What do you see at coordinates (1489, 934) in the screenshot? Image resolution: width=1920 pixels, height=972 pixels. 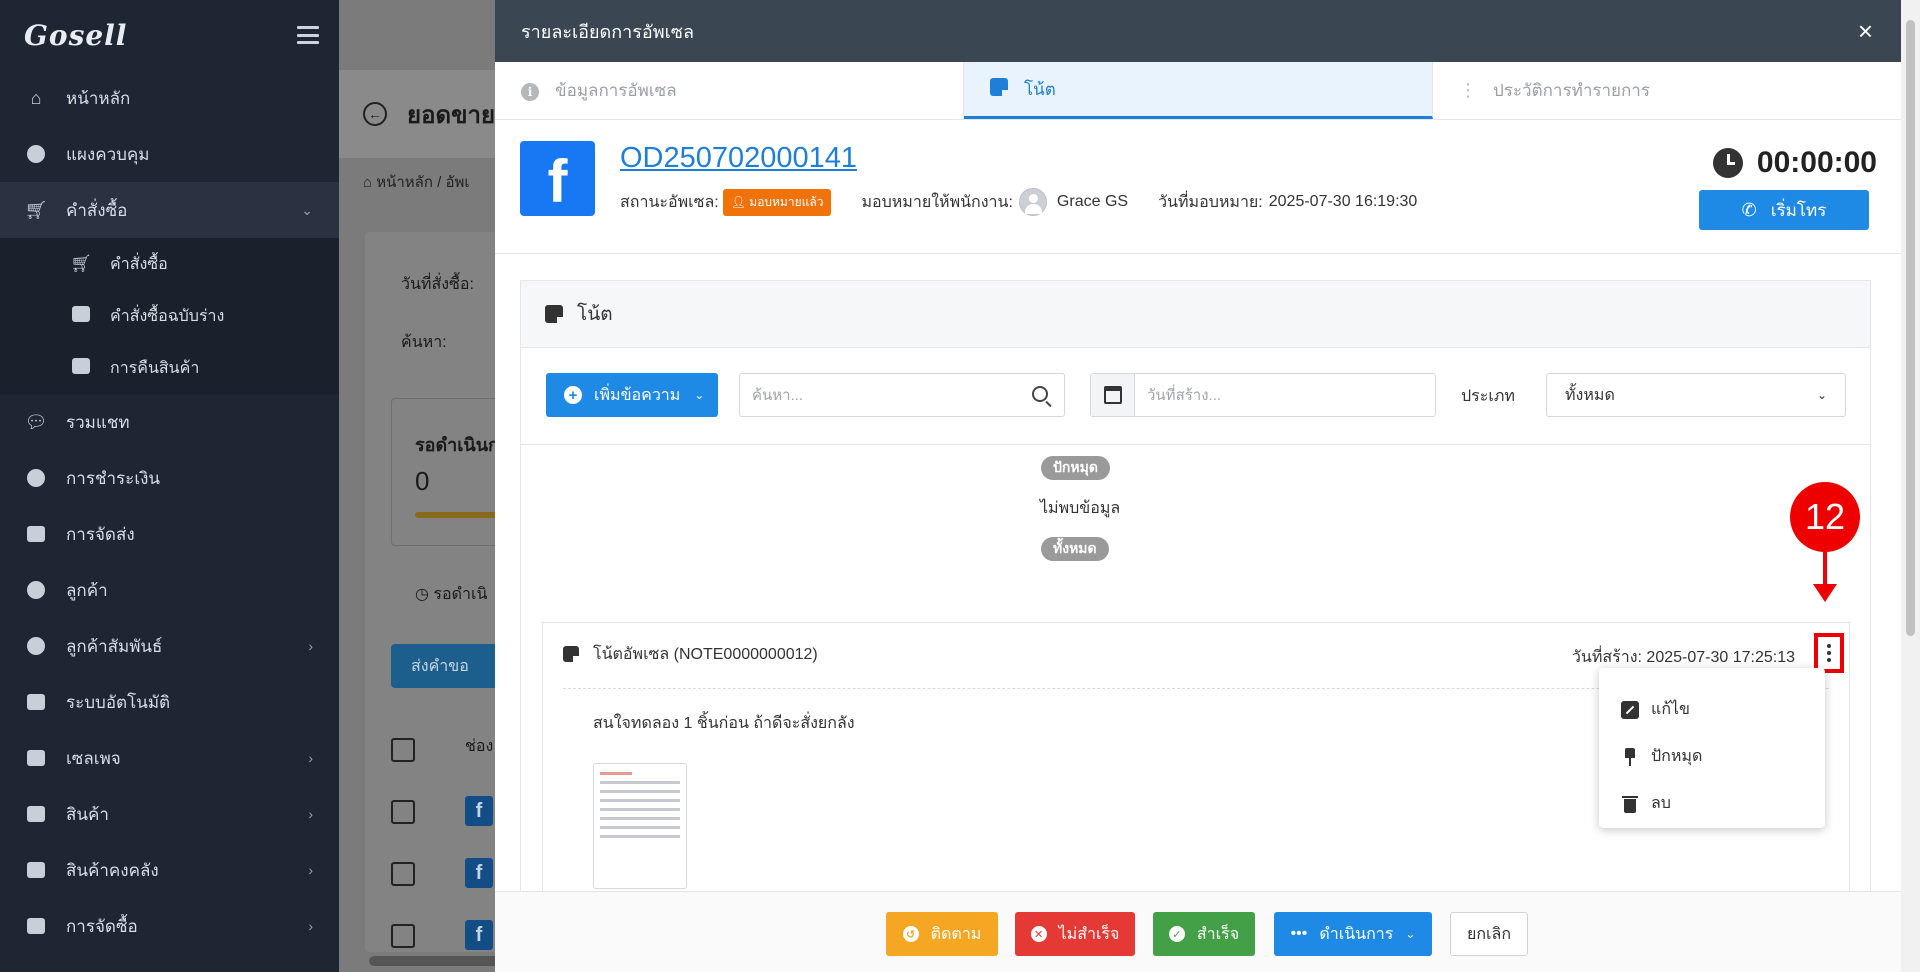 I see `cancel-button: ยกเลิก` at bounding box center [1489, 934].